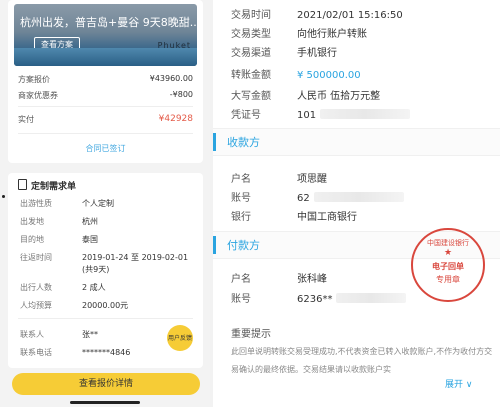 The height and width of the screenshot is (407, 500). I want to click on seal-mid-text: 电子回单, so click(448, 266).